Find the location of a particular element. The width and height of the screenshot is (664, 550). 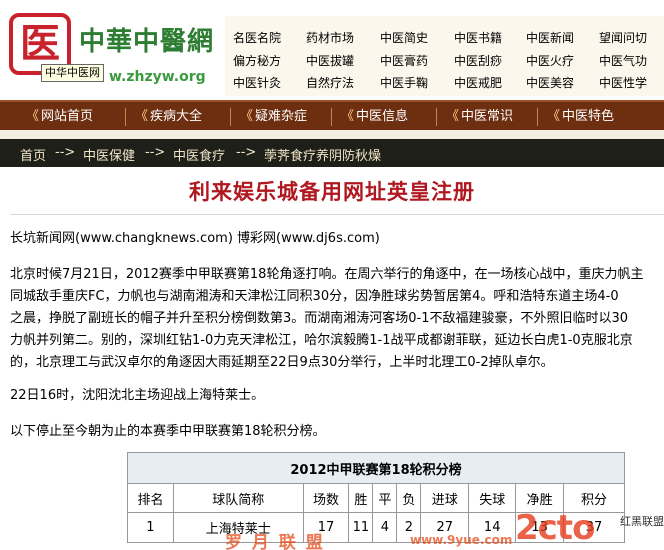

breadcrumb-spacer is located at coordinates (332, 134).